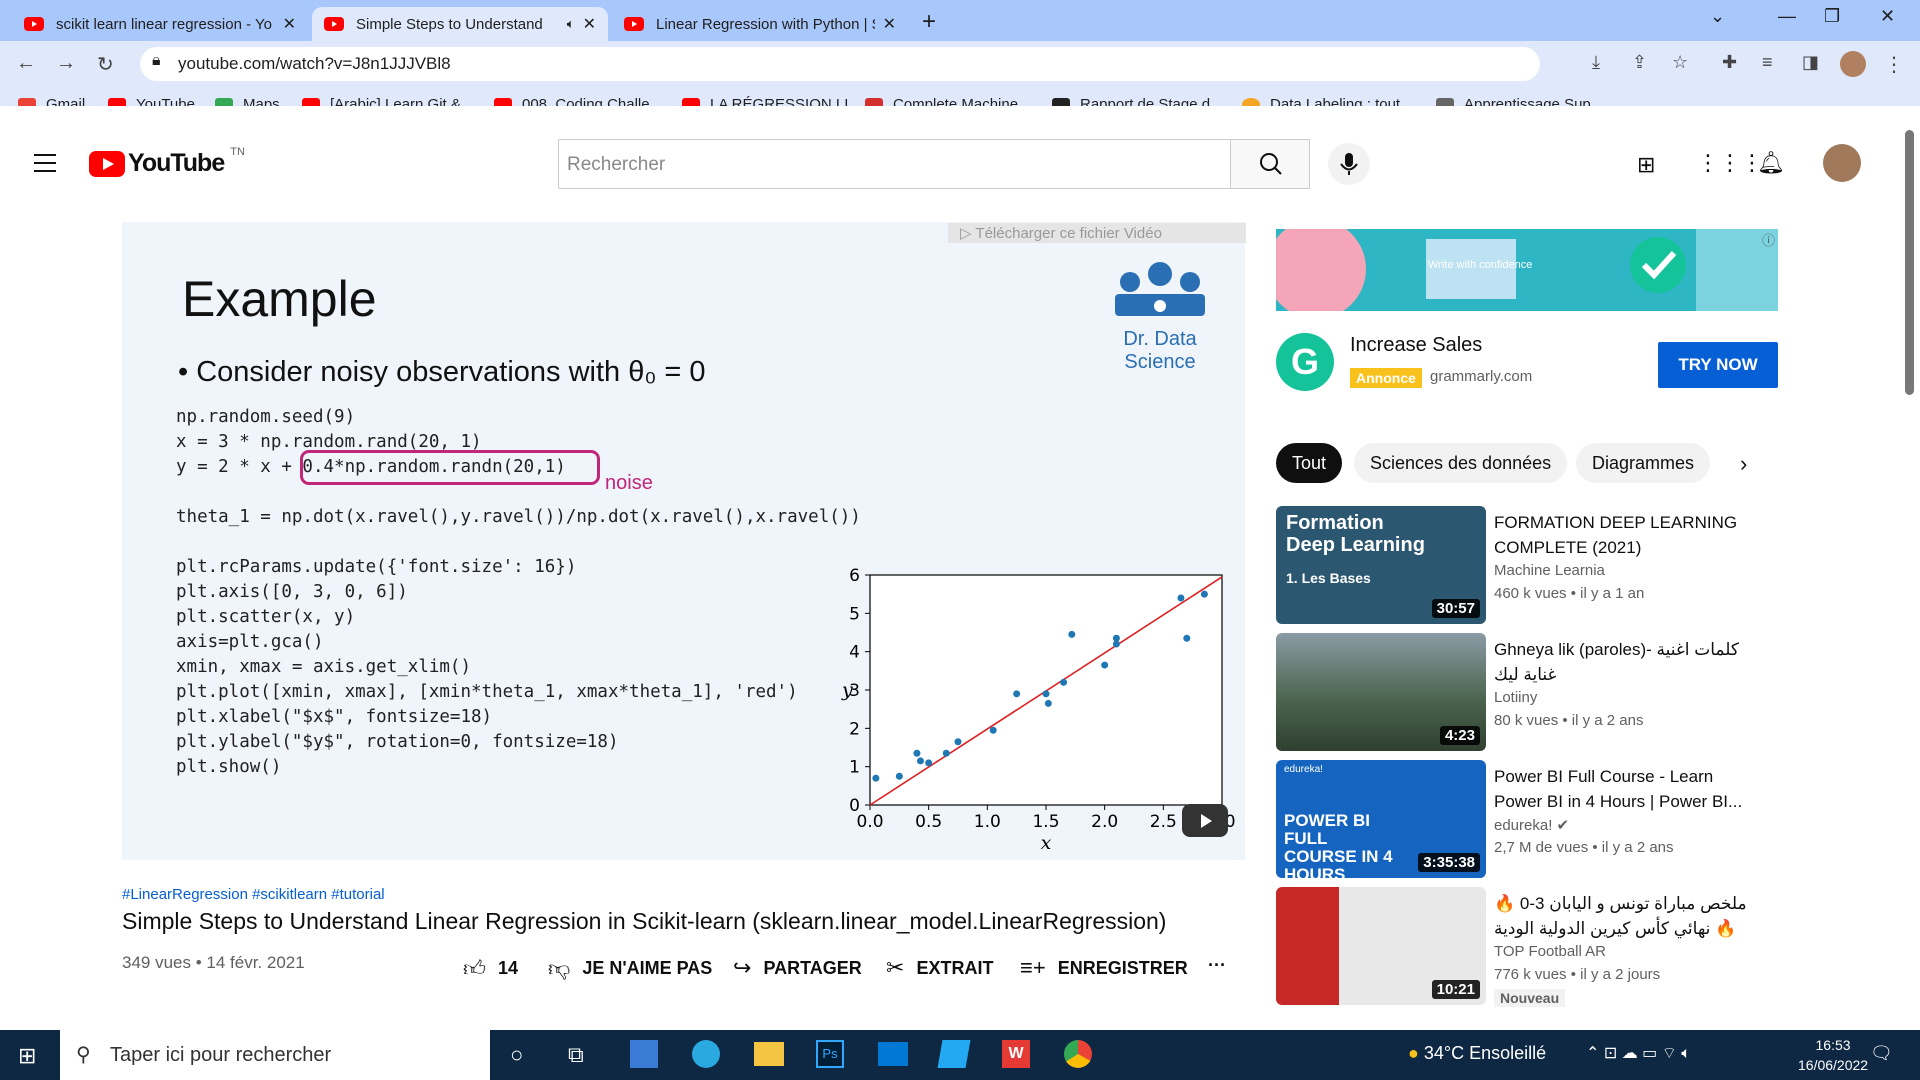 Image resolution: width=1920 pixels, height=1080 pixels. Describe the element at coordinates (1680, 62) in the screenshot. I see `star-icon: ☆` at that location.